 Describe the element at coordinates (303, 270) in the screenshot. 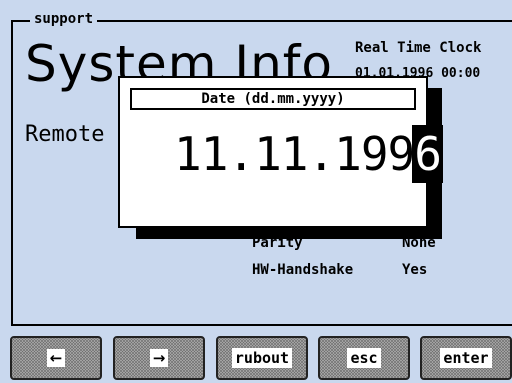

I see `hw-handshake-label: HW-Handshake` at that location.